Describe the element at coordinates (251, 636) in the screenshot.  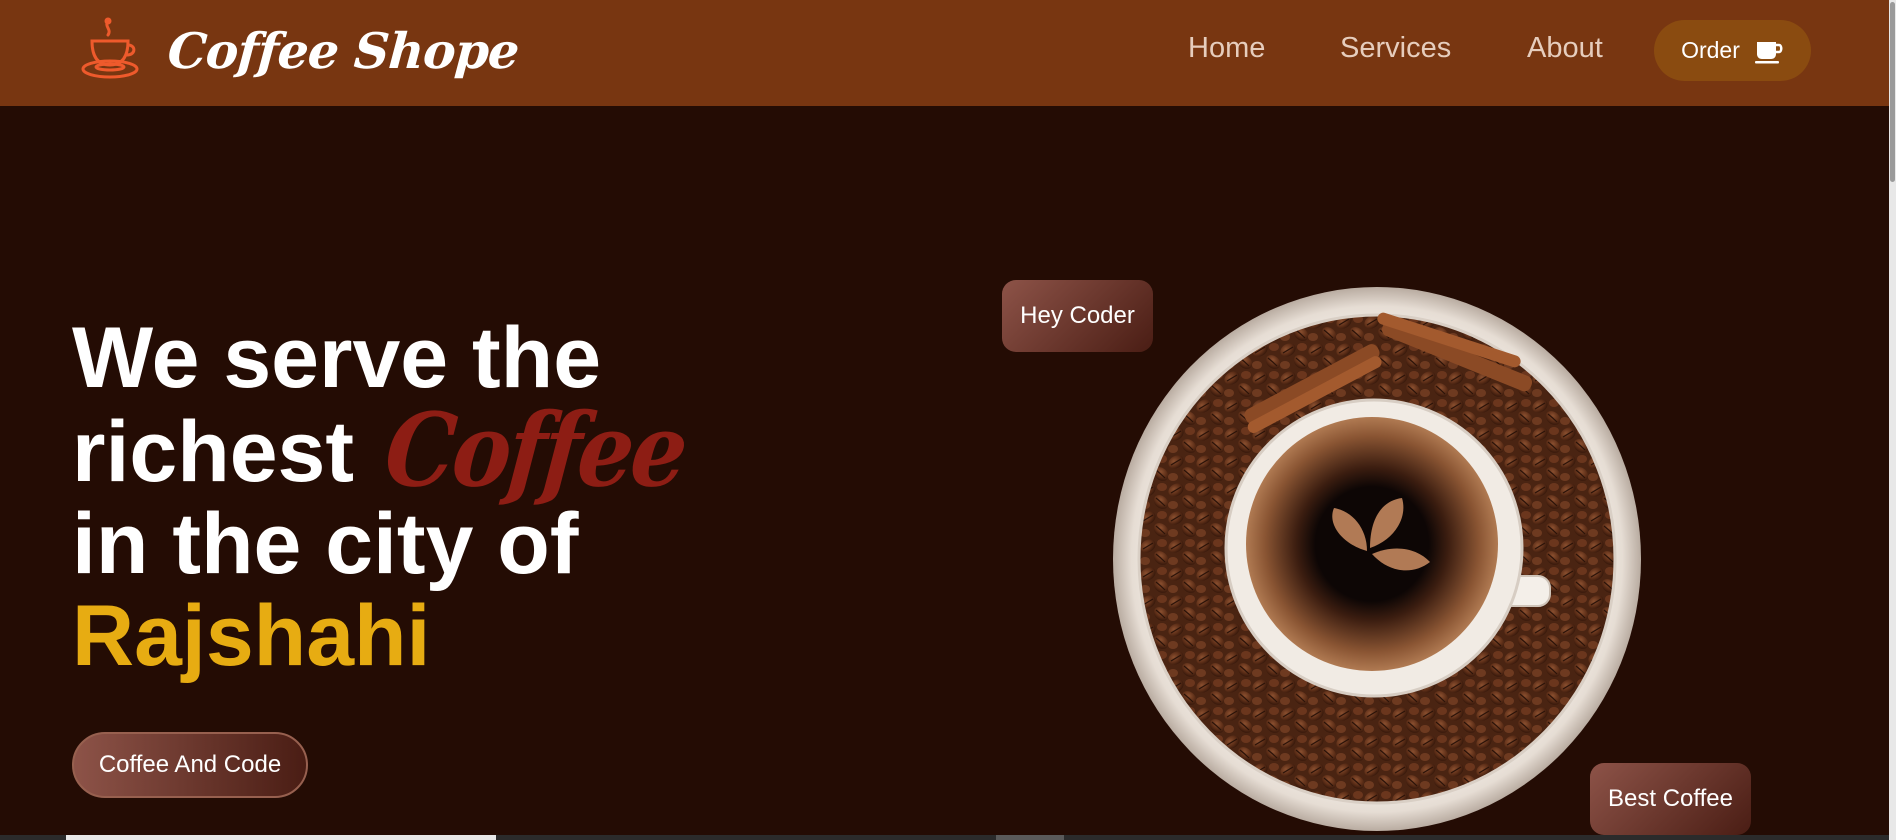
I see `hero-city: Rajshahi` at that location.